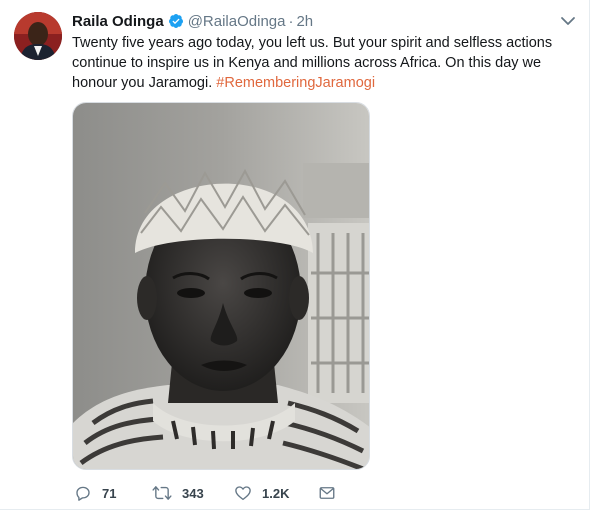 This screenshot has height=510, width=590. Describe the element at coordinates (83, 493) in the screenshot. I see `reply-icon` at that location.